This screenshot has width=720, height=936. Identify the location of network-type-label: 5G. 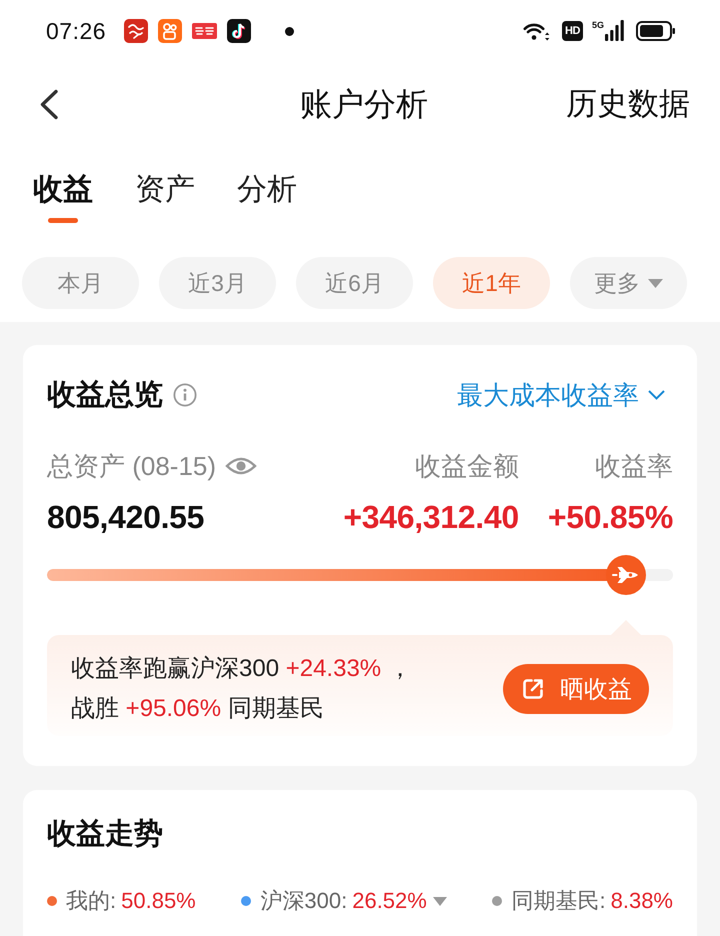
(598, 25).